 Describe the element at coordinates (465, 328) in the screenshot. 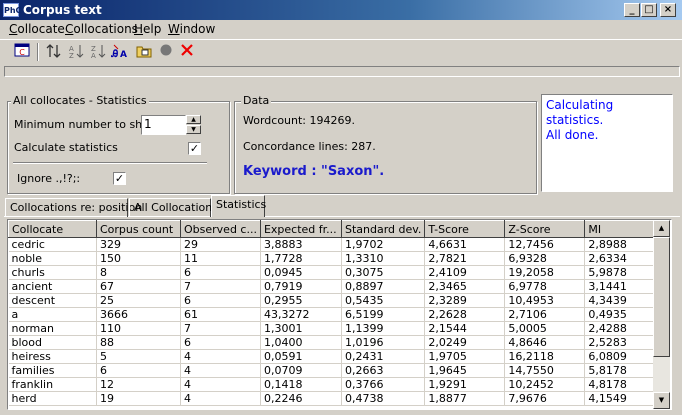

I see `table-cell: 2,1544` at that location.